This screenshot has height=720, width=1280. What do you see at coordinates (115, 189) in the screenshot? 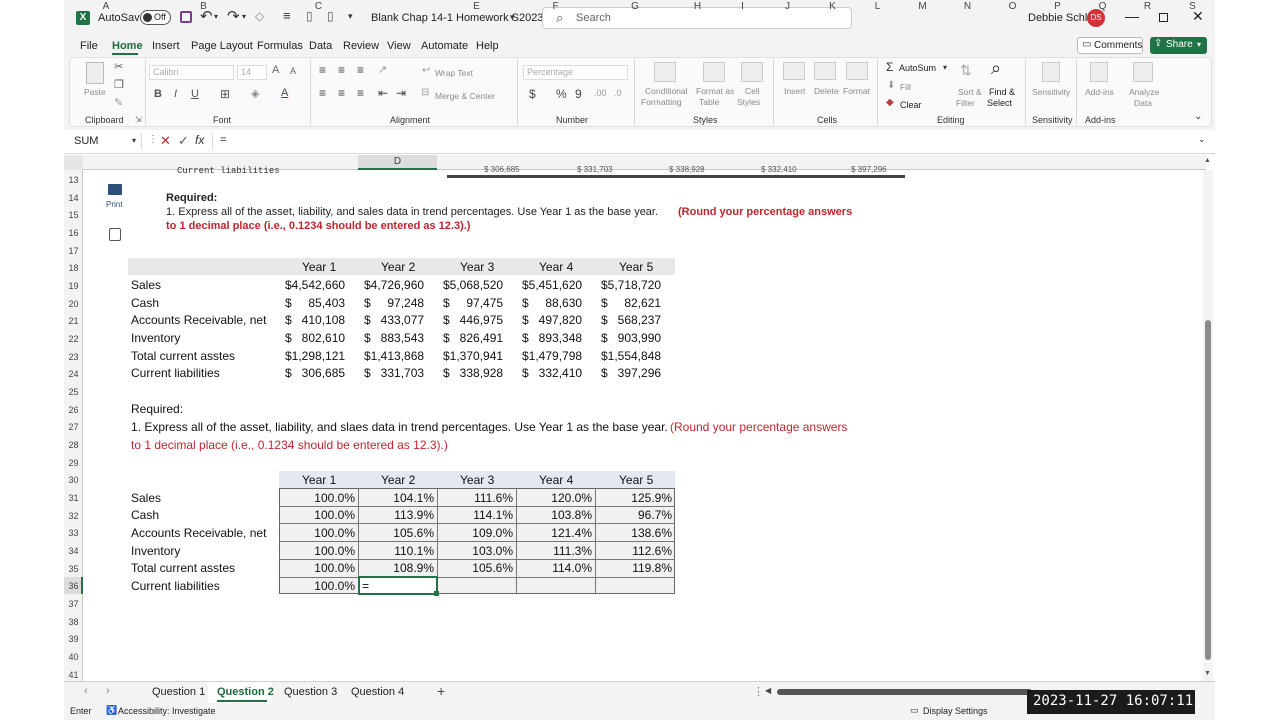
I see `print-icon` at bounding box center [115, 189].